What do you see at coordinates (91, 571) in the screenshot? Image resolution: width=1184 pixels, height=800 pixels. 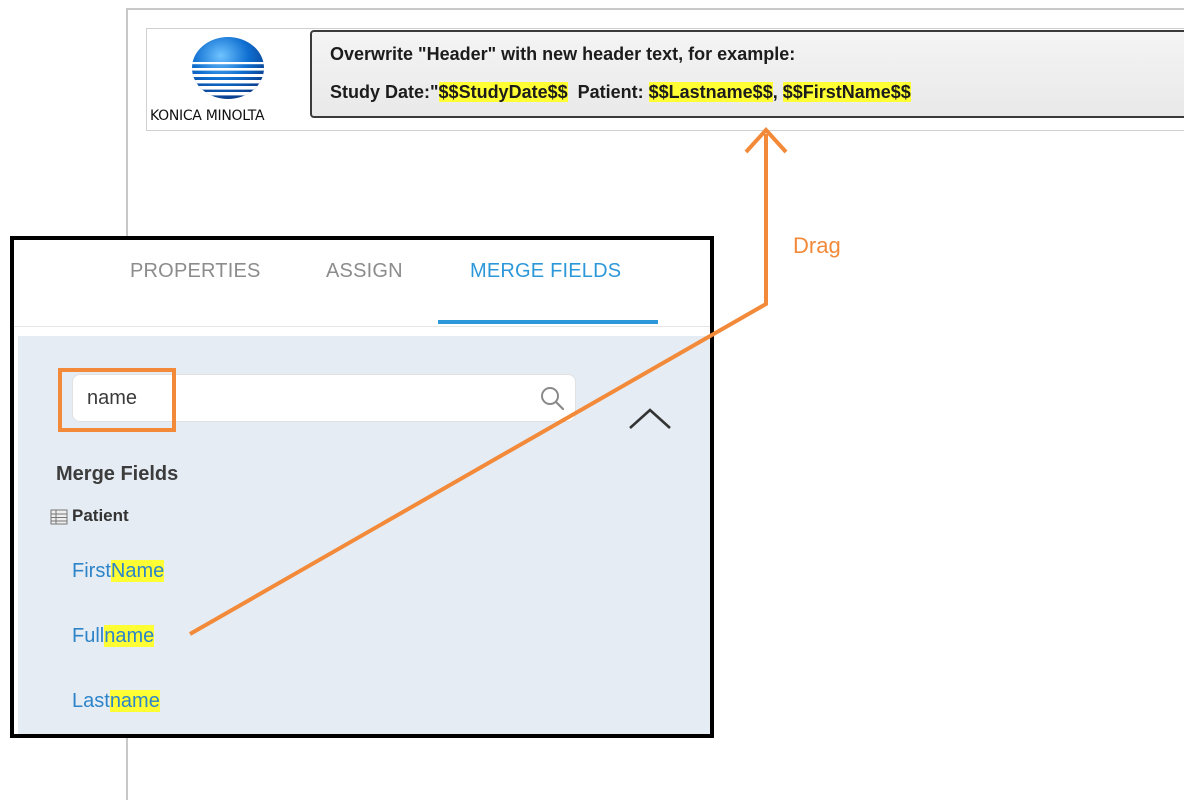 I see `field-prefix: First` at bounding box center [91, 571].